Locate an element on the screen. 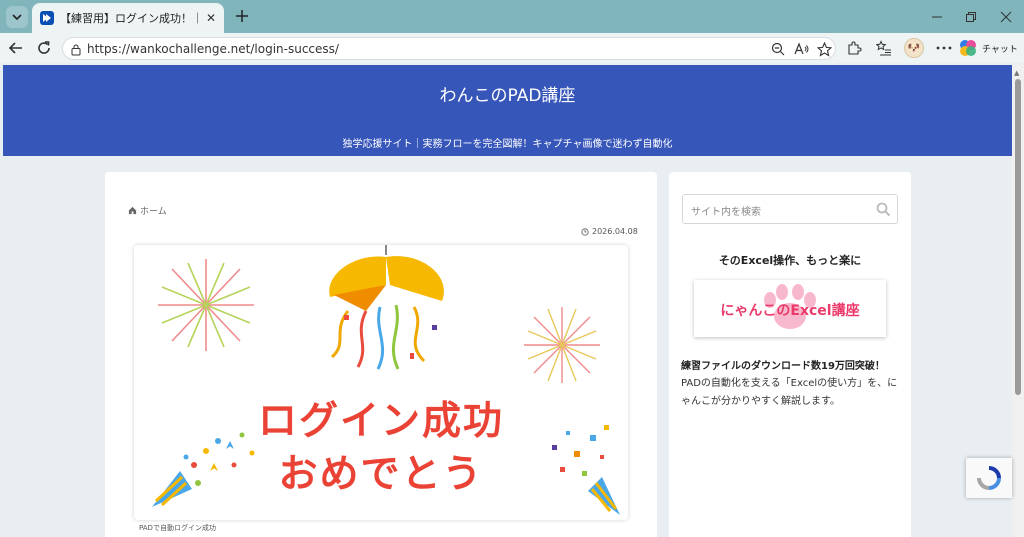 The width and height of the screenshot is (1024, 537). post-date: 2026.04.08 is located at coordinates (609, 231).